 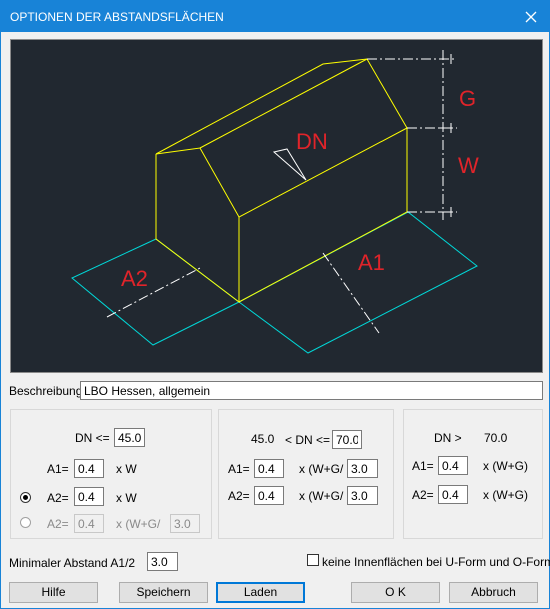 What do you see at coordinates (239, 469) in the screenshot?
I see `group2-a1-label: A1=` at bounding box center [239, 469].